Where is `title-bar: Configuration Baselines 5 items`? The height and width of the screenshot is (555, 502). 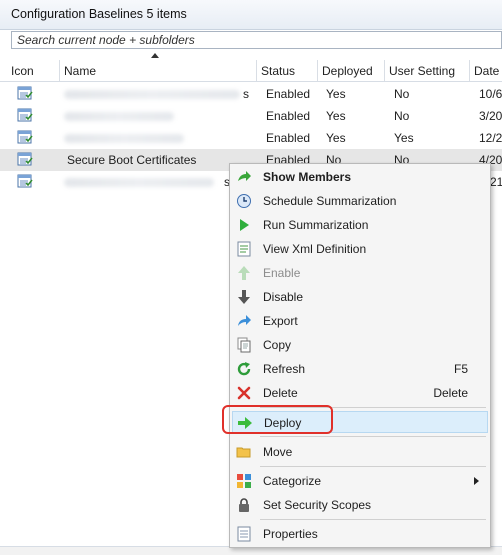 title-bar: Configuration Baselines 5 items is located at coordinates (251, 15).